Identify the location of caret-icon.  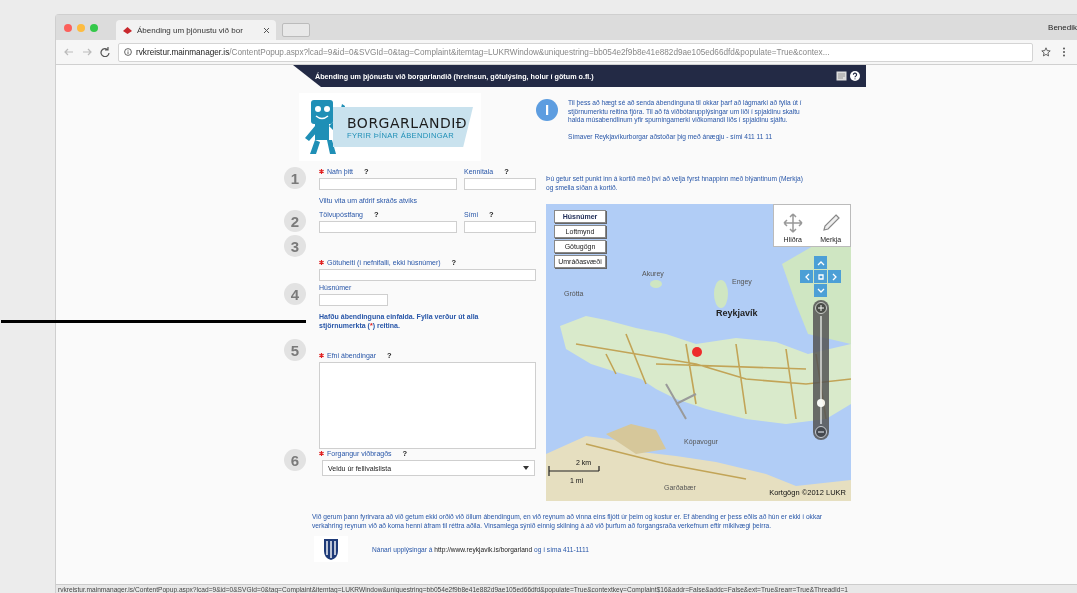
(526, 468).